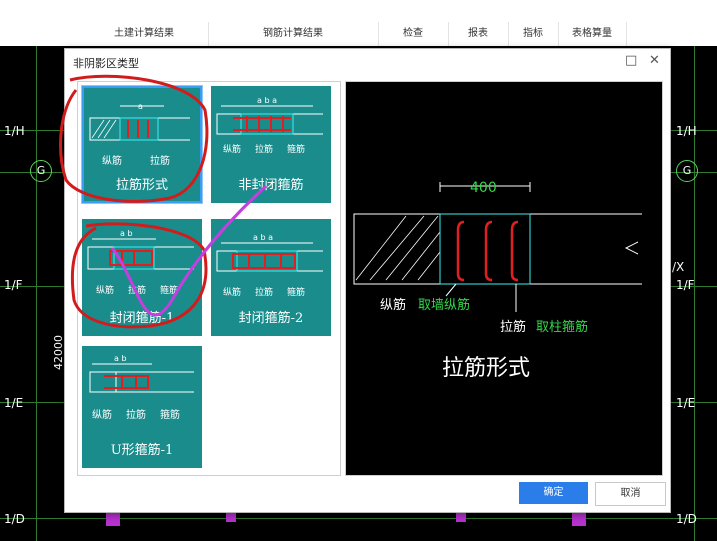  Describe the element at coordinates (106, 63) in the screenshot. I see `dialog-title: 非阴影区类型` at that location.